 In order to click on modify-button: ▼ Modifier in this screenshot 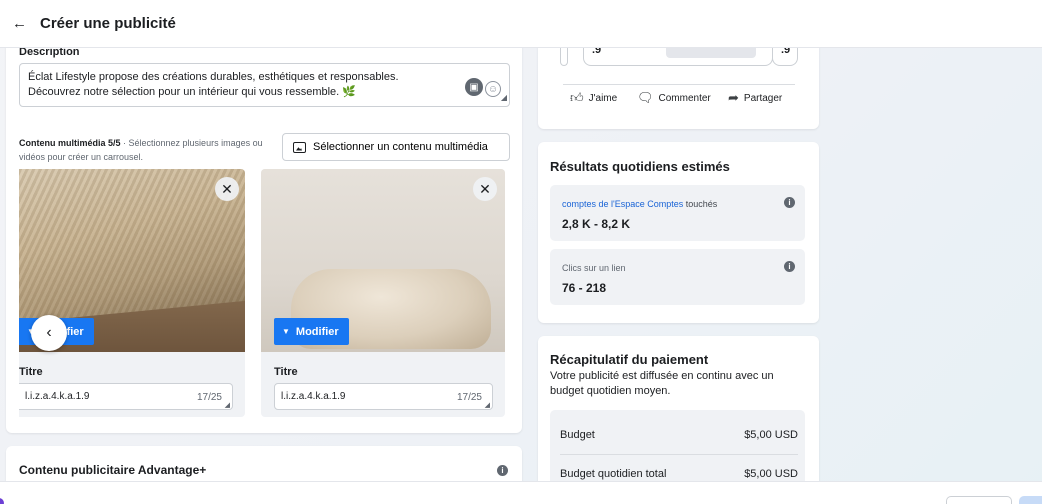, I will do `click(311, 331)`.